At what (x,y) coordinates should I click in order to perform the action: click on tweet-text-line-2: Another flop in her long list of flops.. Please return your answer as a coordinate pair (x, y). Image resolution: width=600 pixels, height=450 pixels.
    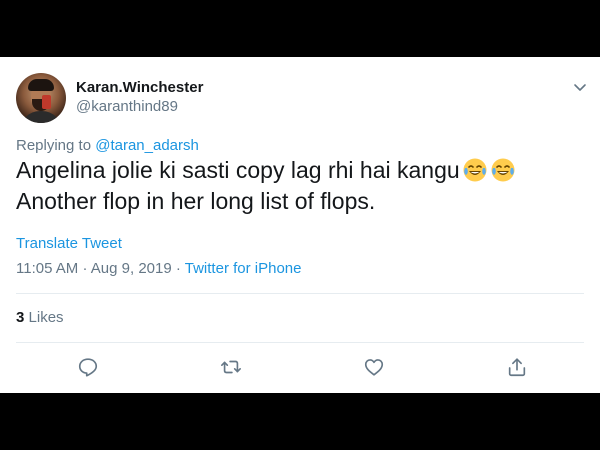
    Looking at the image, I should click on (196, 201).